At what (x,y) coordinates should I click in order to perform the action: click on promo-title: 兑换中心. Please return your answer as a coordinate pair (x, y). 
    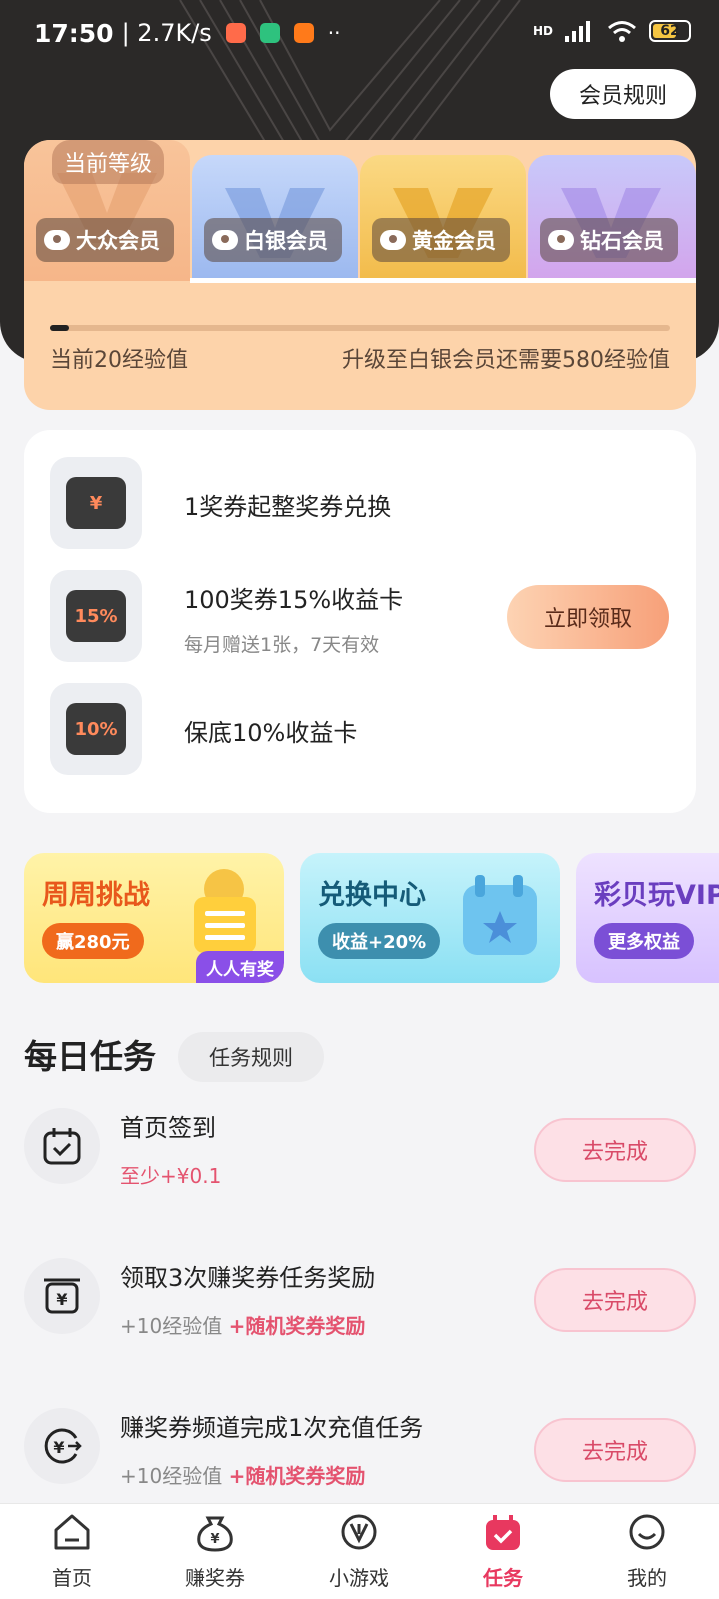
    Looking at the image, I should click on (372, 895).